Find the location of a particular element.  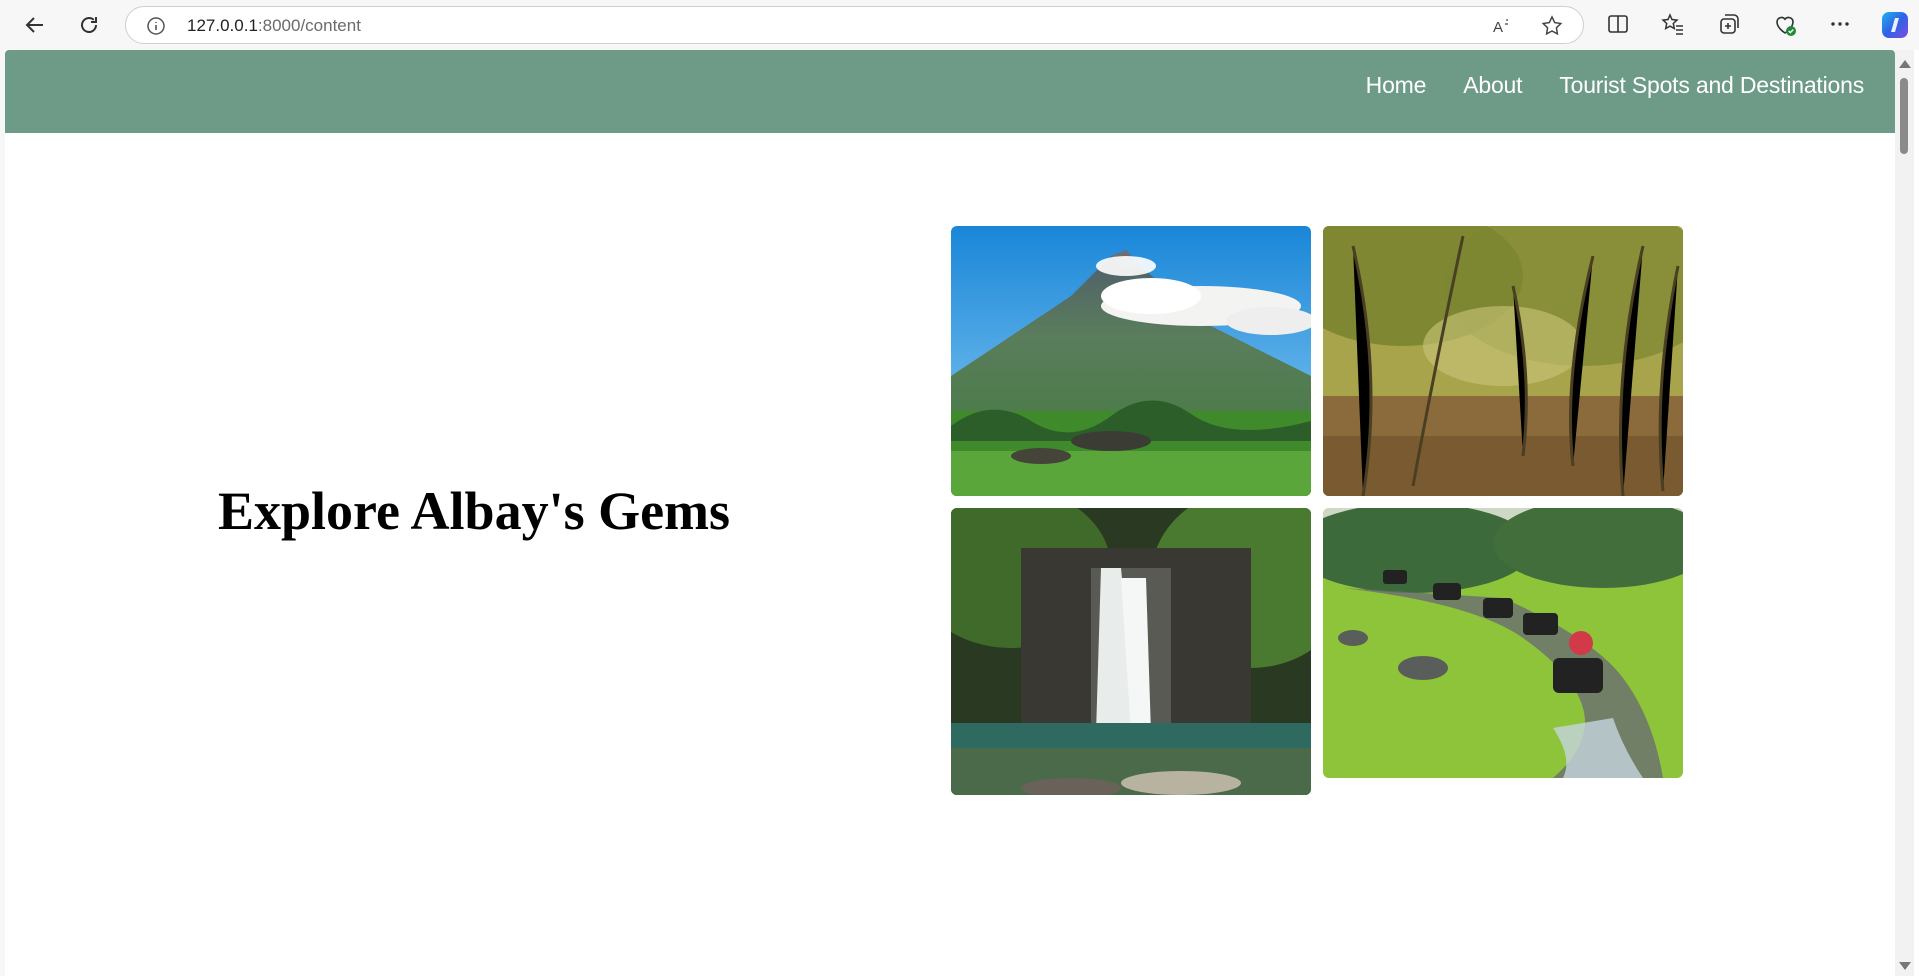

svg-text: A is located at coordinates (1498, 27).